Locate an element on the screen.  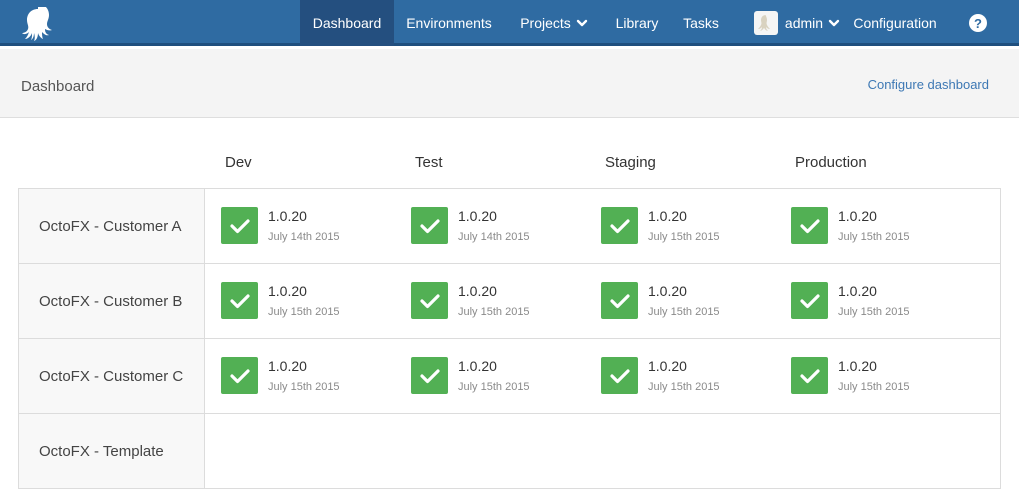
project-name-link: OctoFX - Customer B is located at coordinates (110, 301).